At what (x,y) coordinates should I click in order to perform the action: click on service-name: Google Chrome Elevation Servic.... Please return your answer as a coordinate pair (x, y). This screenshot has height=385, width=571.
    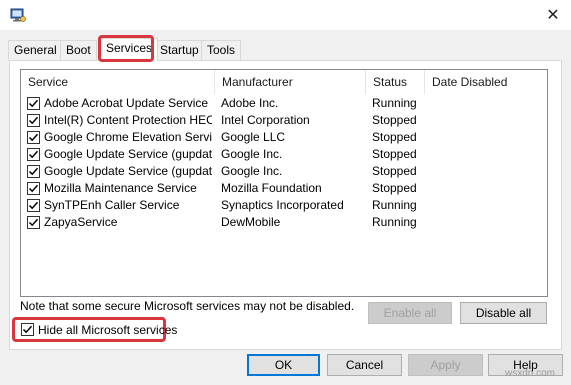
    Looking at the image, I should click on (128, 137).